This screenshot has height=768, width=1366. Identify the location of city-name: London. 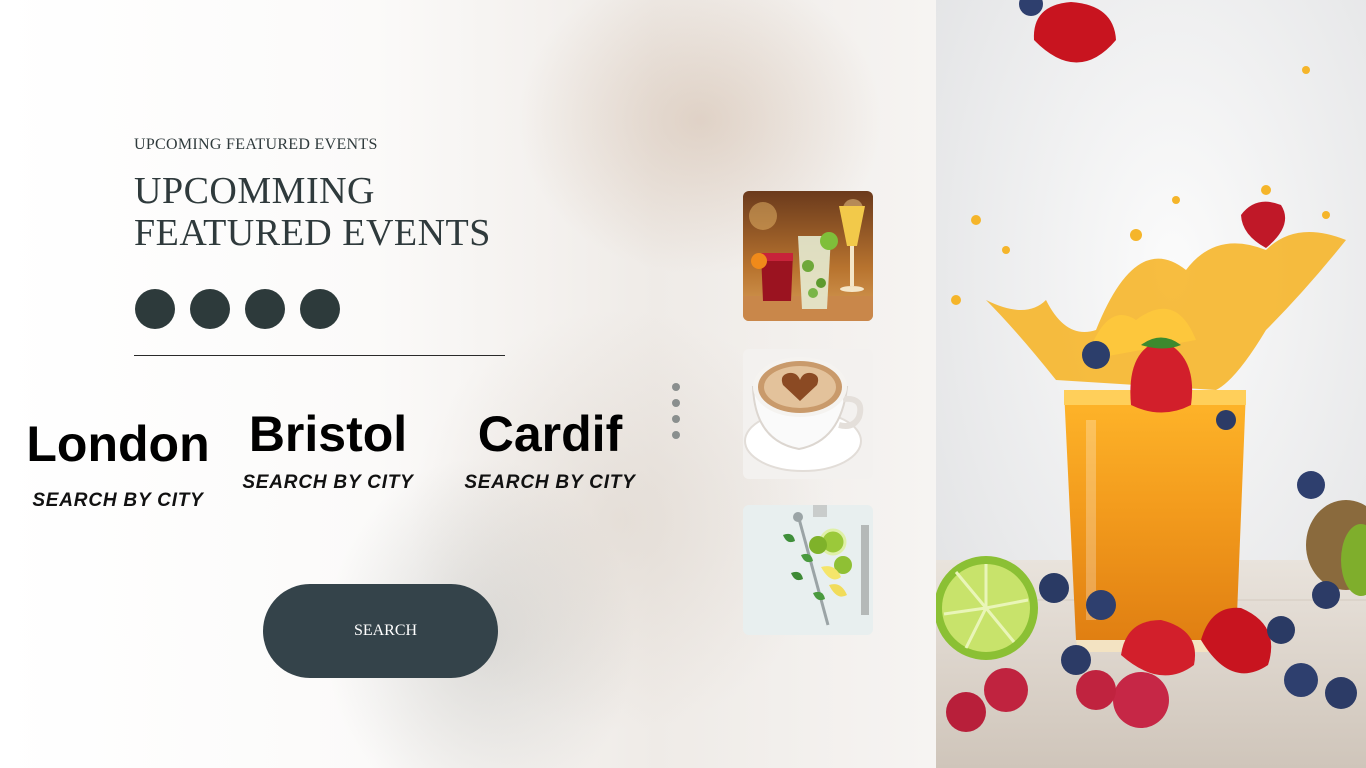
(118, 444).